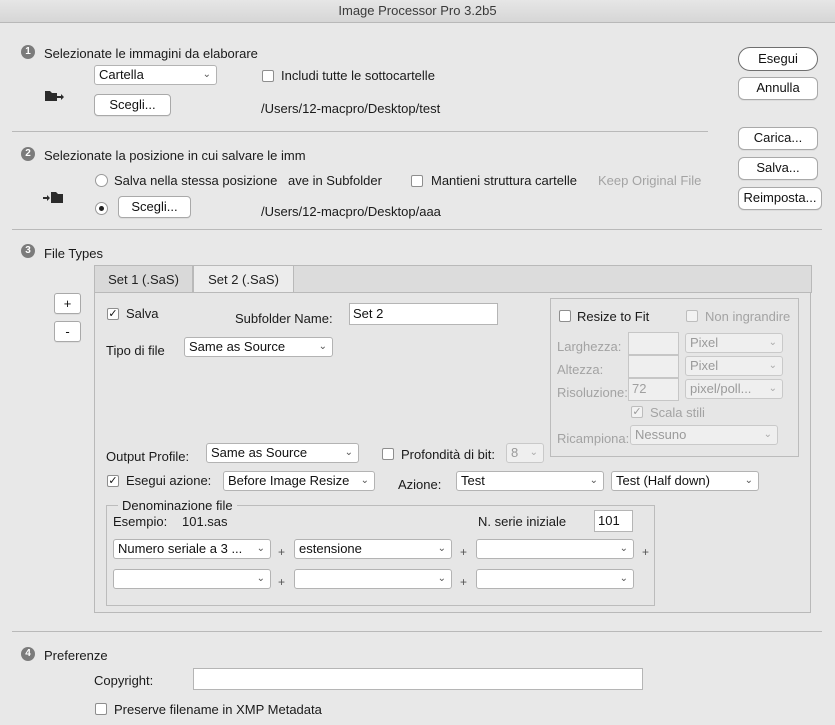  What do you see at coordinates (704, 435) in the screenshot?
I see `resample-select: Nessuno ⌄` at bounding box center [704, 435].